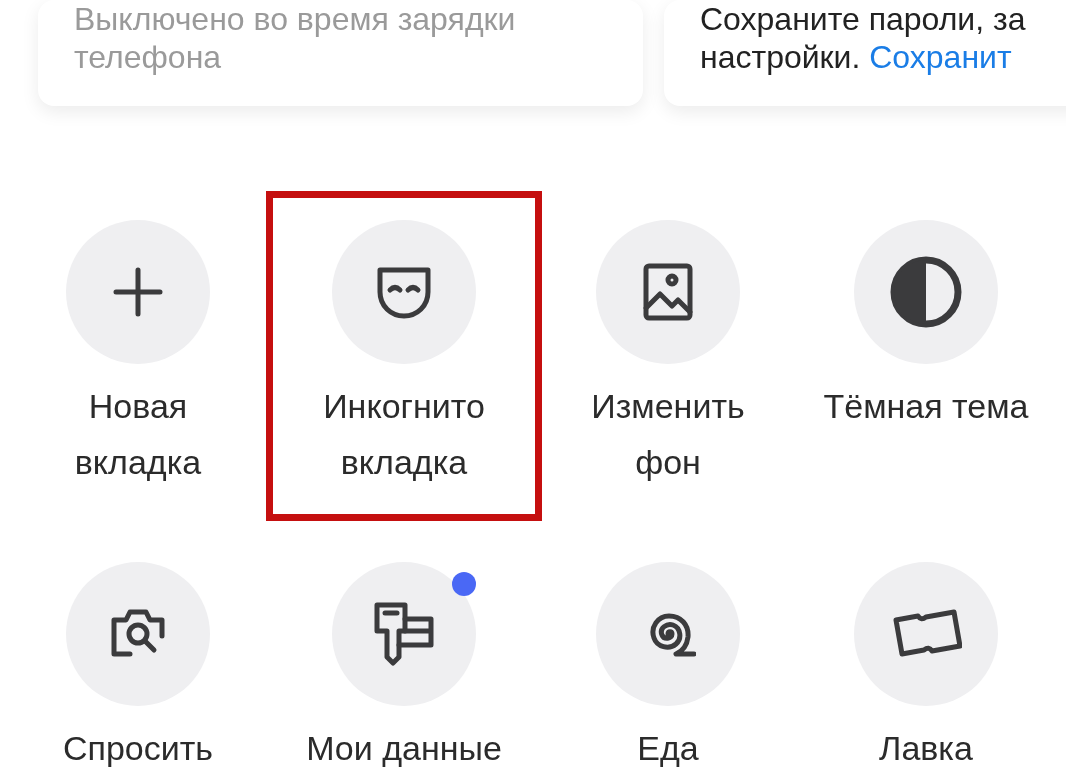 The width and height of the screenshot is (1066, 773). What do you see at coordinates (404, 356) in the screenshot?
I see `highlight-frame: Инкогнито вкладка` at bounding box center [404, 356].